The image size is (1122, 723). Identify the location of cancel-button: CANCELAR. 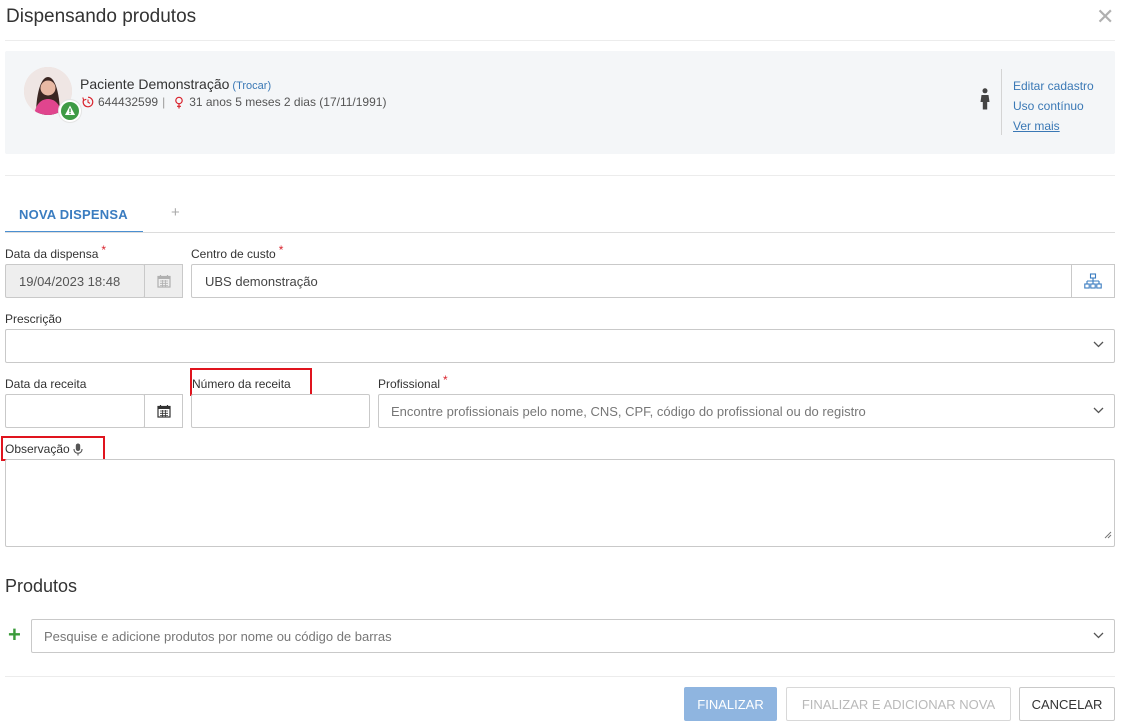
(1067, 704).